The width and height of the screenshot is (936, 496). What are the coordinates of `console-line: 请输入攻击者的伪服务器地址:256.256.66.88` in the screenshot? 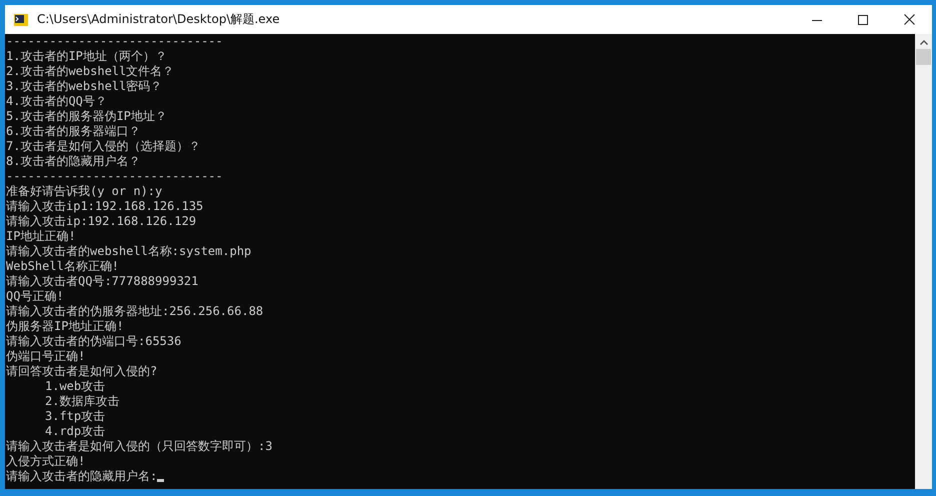 It's located at (135, 311).